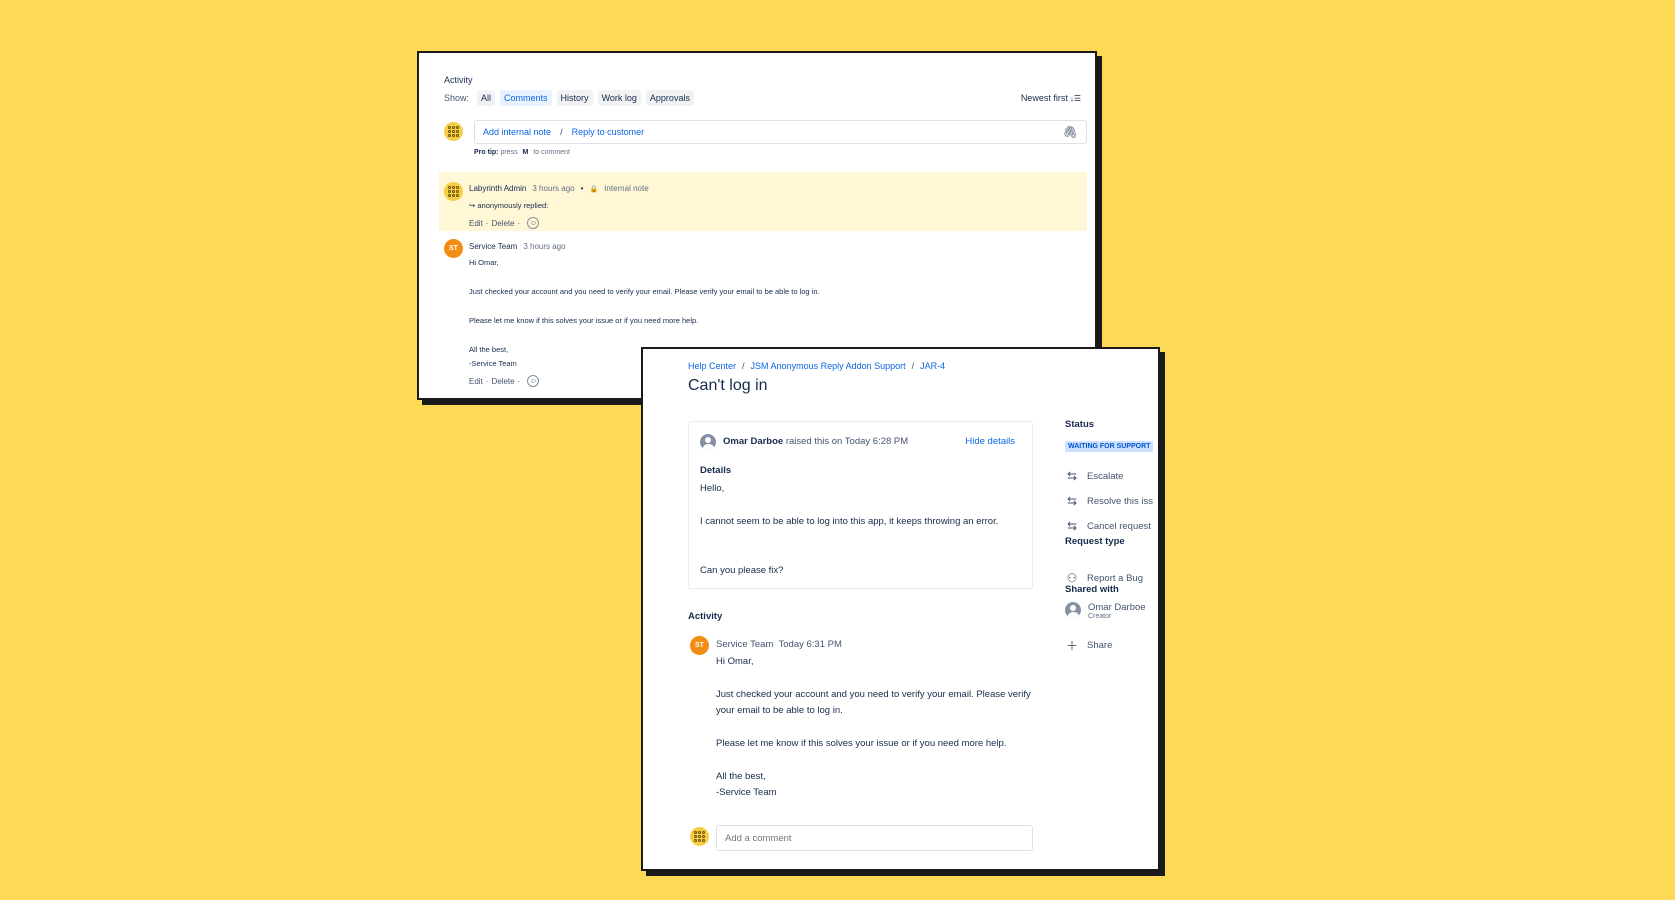  Describe the element at coordinates (1070, 132) in the screenshot. I see `paperclip-icon: 🖇` at that location.